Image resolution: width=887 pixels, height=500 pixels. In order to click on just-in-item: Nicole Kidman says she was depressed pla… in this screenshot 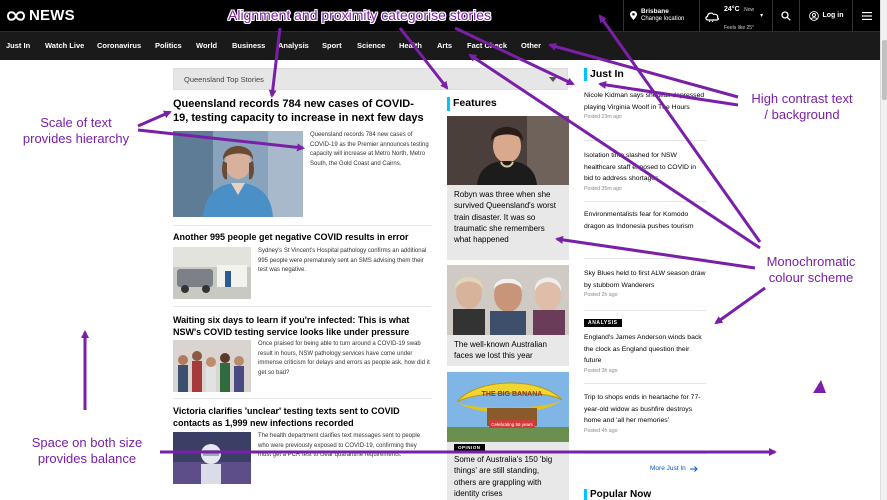, I will do `click(645, 105)`.